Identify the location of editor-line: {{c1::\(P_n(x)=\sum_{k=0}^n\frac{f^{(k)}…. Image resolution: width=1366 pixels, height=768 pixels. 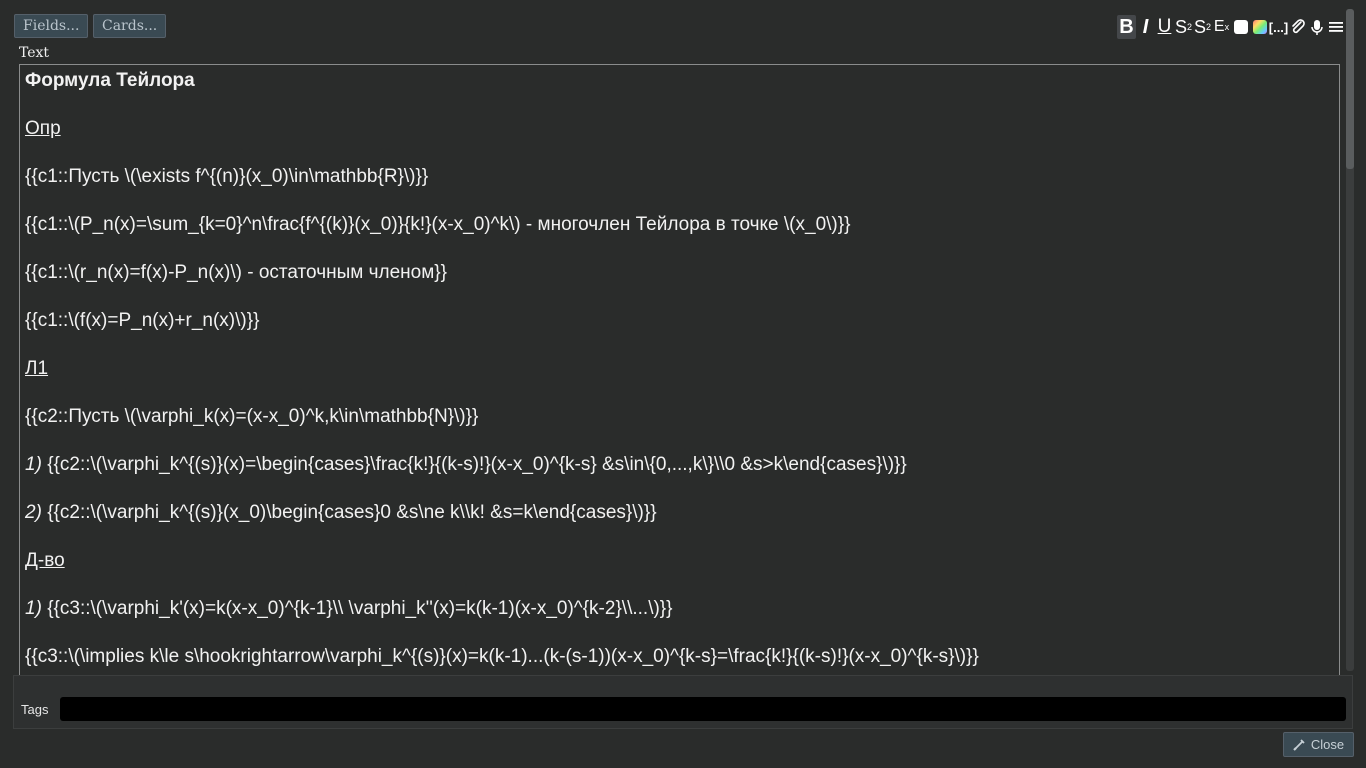
(438, 224).